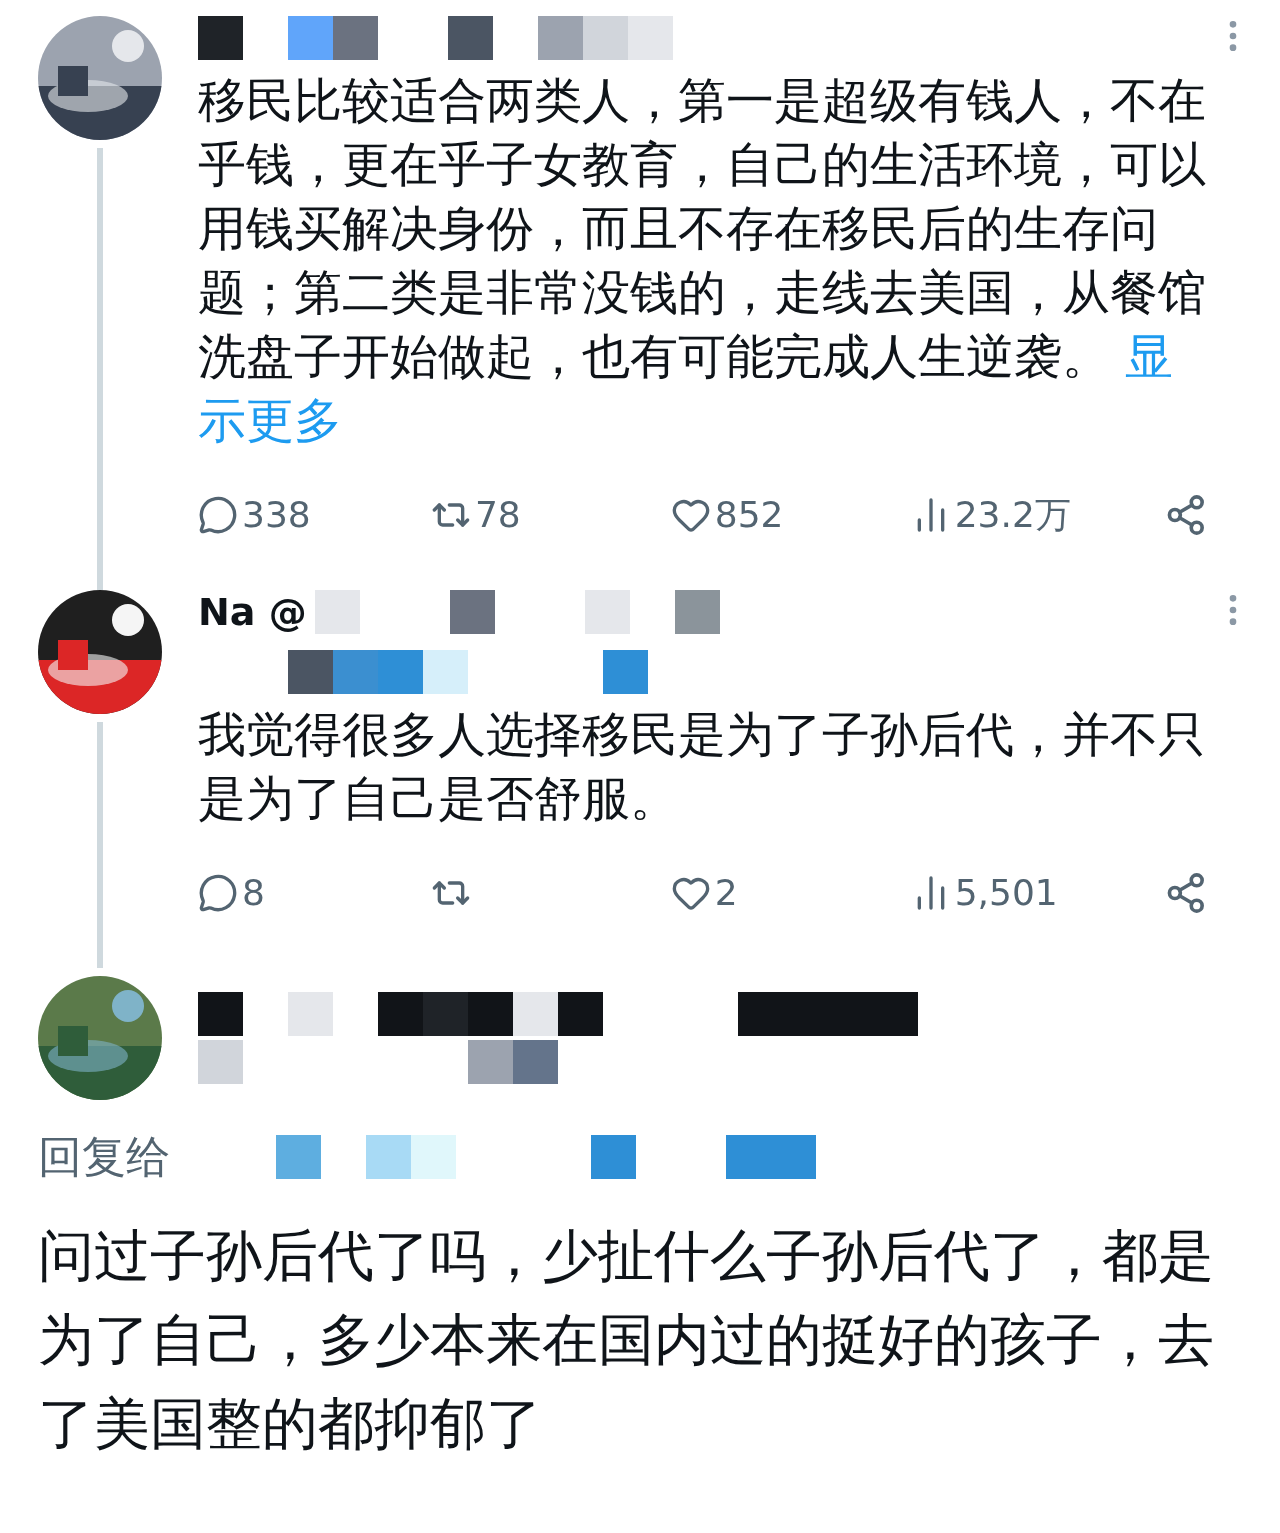 The height and width of the screenshot is (1533, 1280). I want to click on tweet-text: 问过子孙后代了吗，少扯什么子孙后代了，都是为了自己，多少本来在国内过的挺好的孩子，去了美国整的都抑郁了, so click(626, 1340).